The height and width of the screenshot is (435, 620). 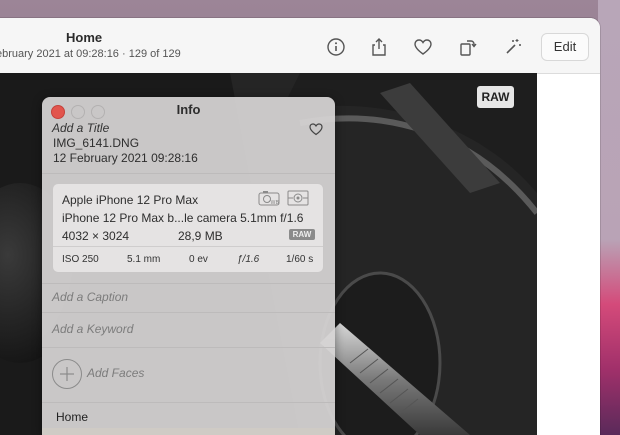 What do you see at coordinates (80, 259) in the screenshot?
I see `iso-value: ISO 250` at bounding box center [80, 259].